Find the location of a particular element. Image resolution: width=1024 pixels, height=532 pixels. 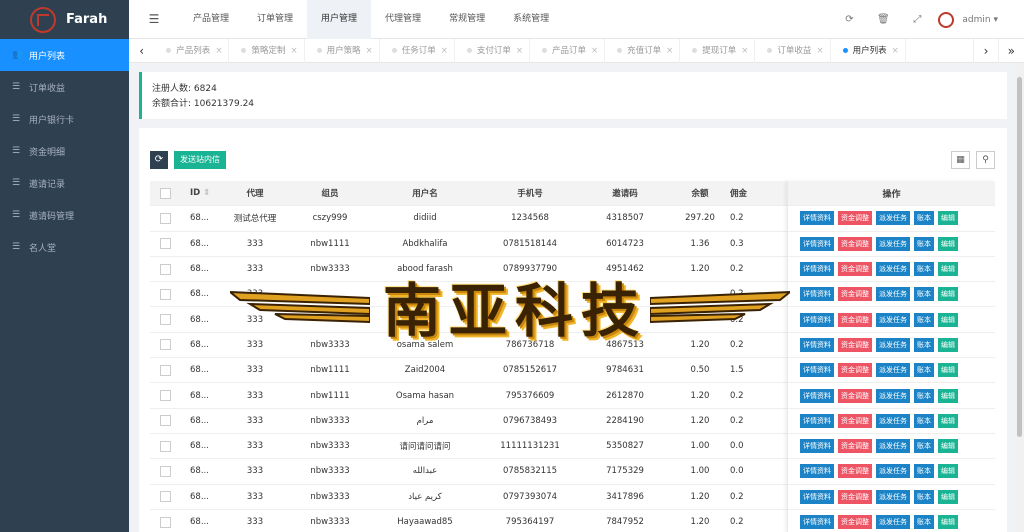

tab-6: 充值订单 × is located at coordinates (643, 50).